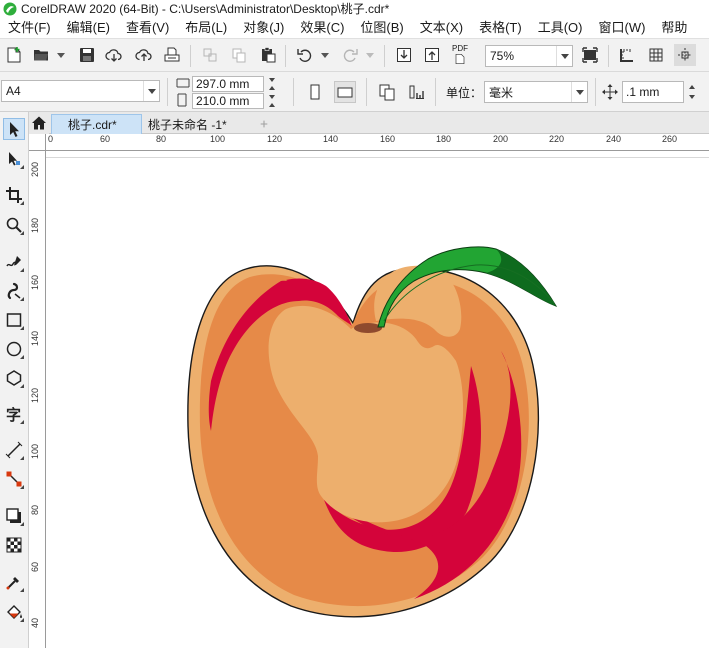 The height and width of the screenshot is (648, 709). Describe the element at coordinates (322, 27) in the screenshot. I see `menu-effects: 效果(C)` at that location.